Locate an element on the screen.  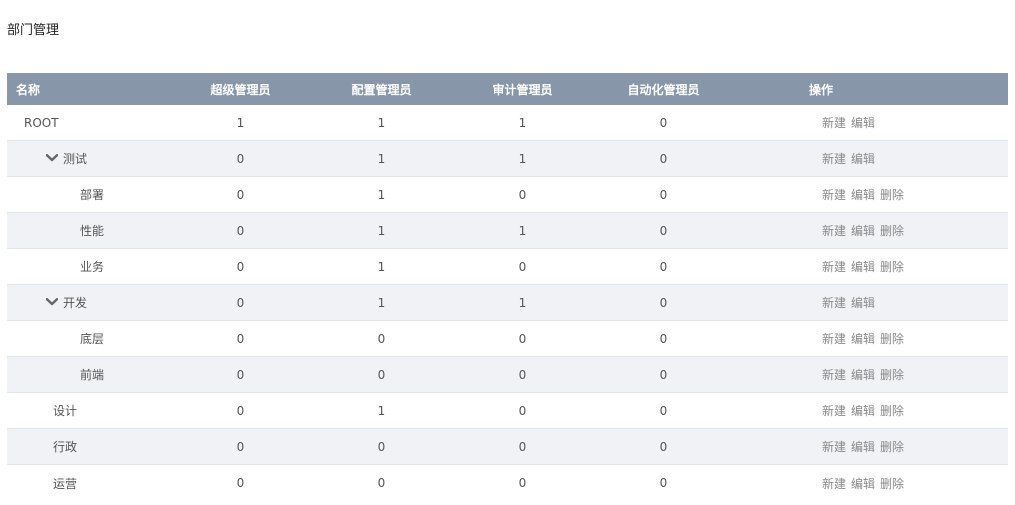
table-row: 开发 0 1 1 0 新建 编辑 is located at coordinates (507, 303).